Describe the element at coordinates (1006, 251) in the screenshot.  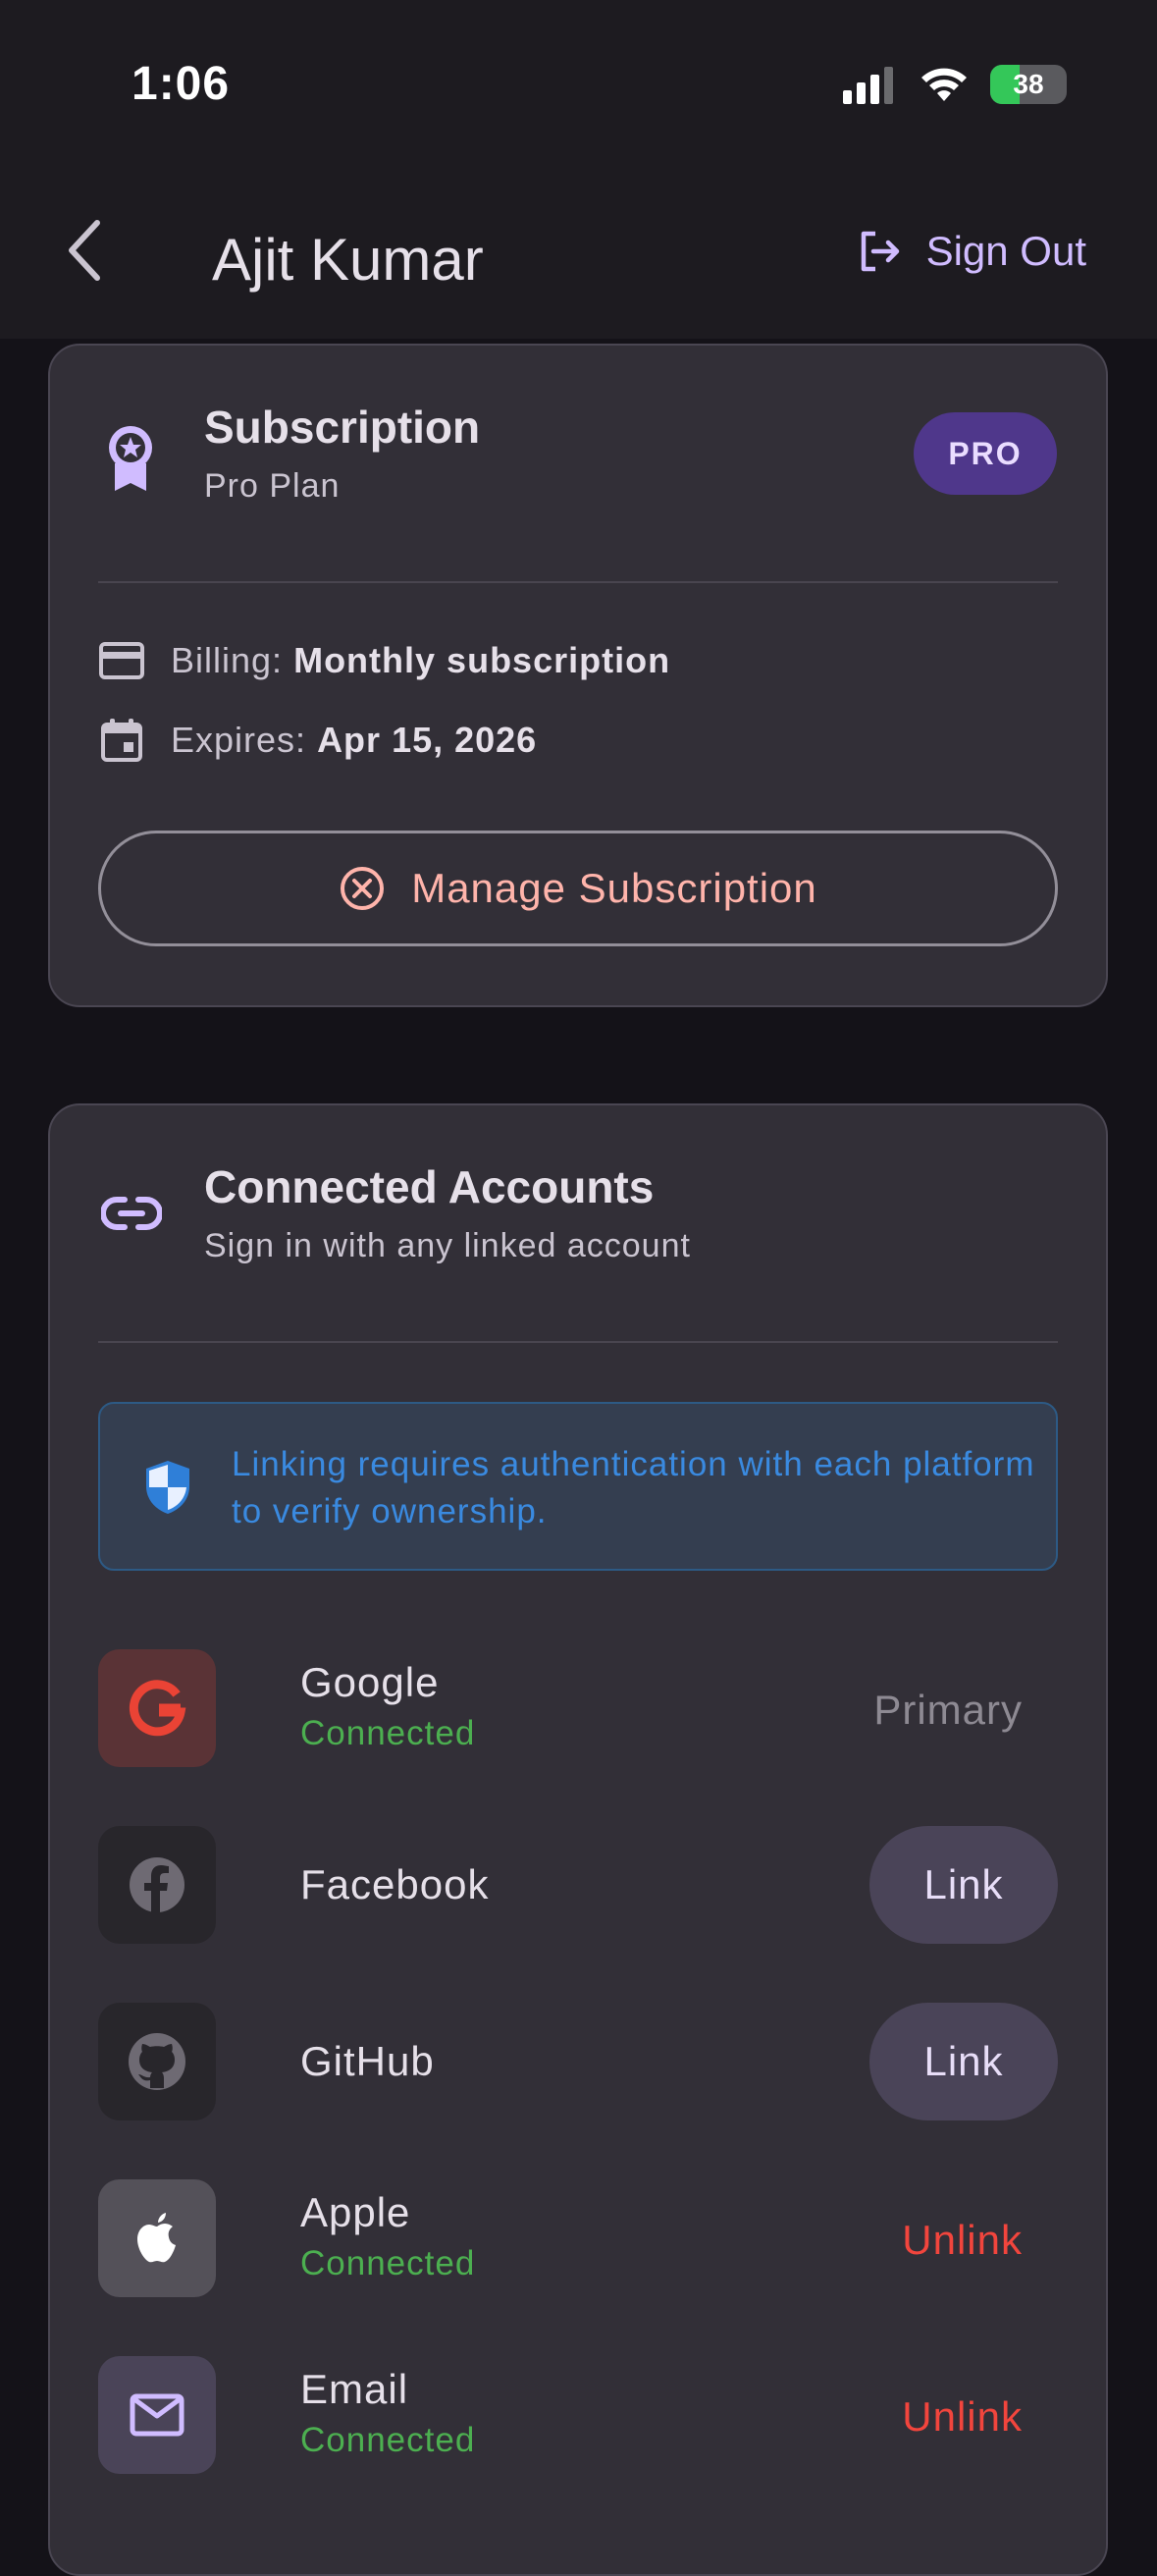
I see `sign-out-label: Sign Out` at that location.